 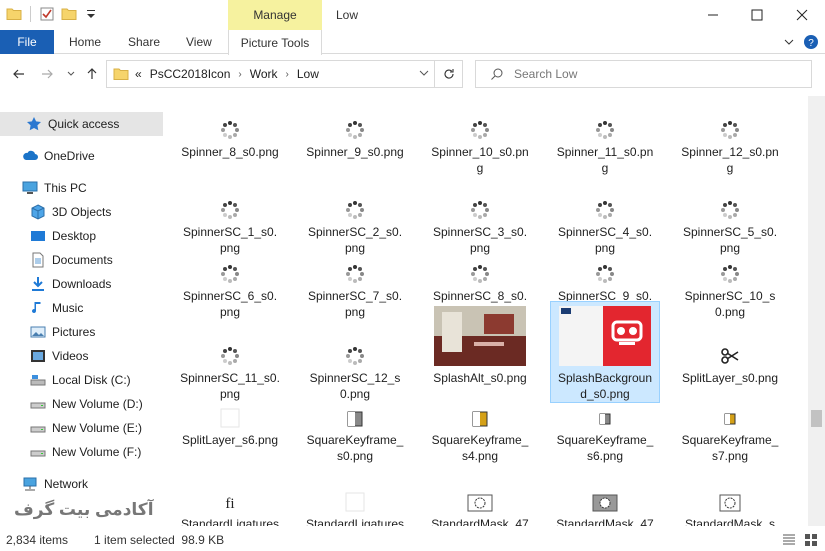 What do you see at coordinates (199, 42) in the screenshot?
I see `tab-view: View` at bounding box center [199, 42].